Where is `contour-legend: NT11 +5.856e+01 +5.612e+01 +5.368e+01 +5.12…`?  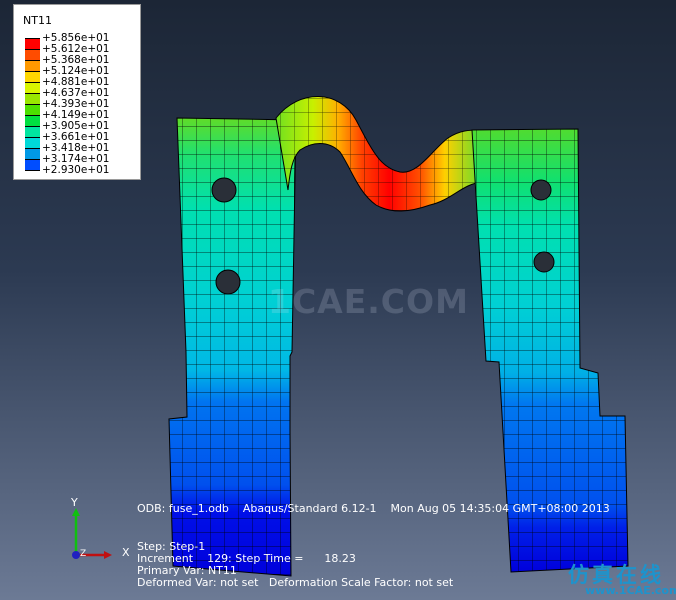
contour-legend: NT11 +5.856e+01 +5.612e+01 +5.368e+01 +5.12… is located at coordinates (77, 92).